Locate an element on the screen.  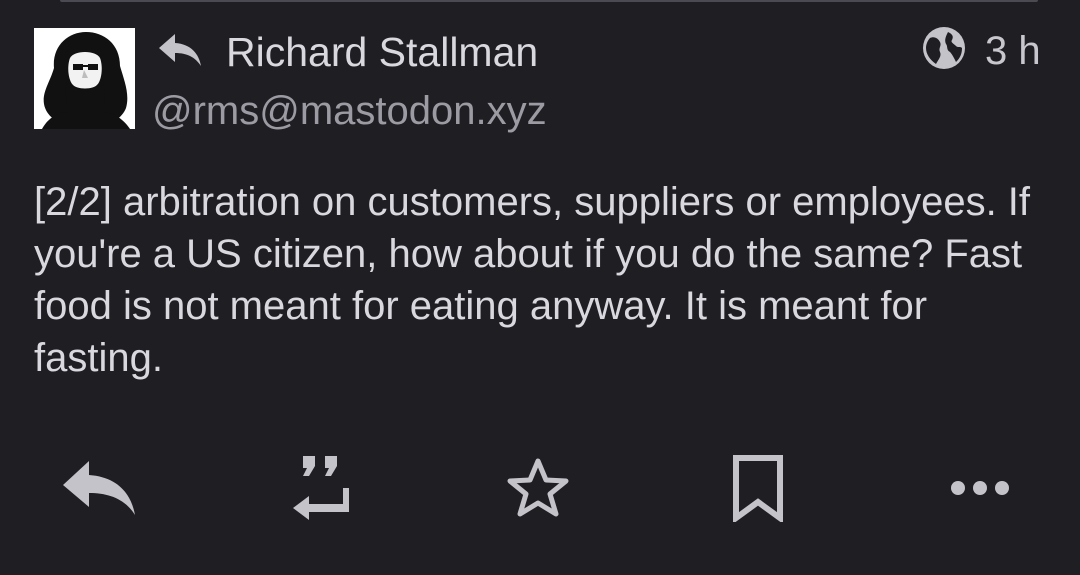
more-button is located at coordinates (980, 488).